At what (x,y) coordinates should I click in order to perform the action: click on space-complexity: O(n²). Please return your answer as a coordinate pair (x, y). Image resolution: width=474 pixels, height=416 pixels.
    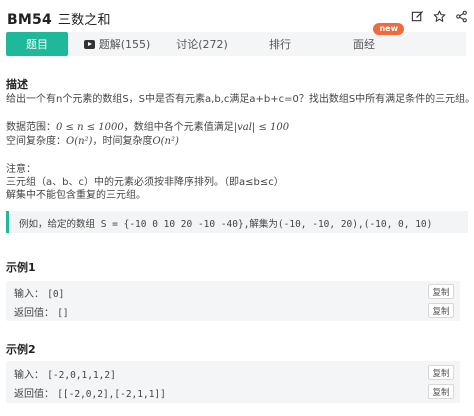
    Looking at the image, I should click on (79, 141).